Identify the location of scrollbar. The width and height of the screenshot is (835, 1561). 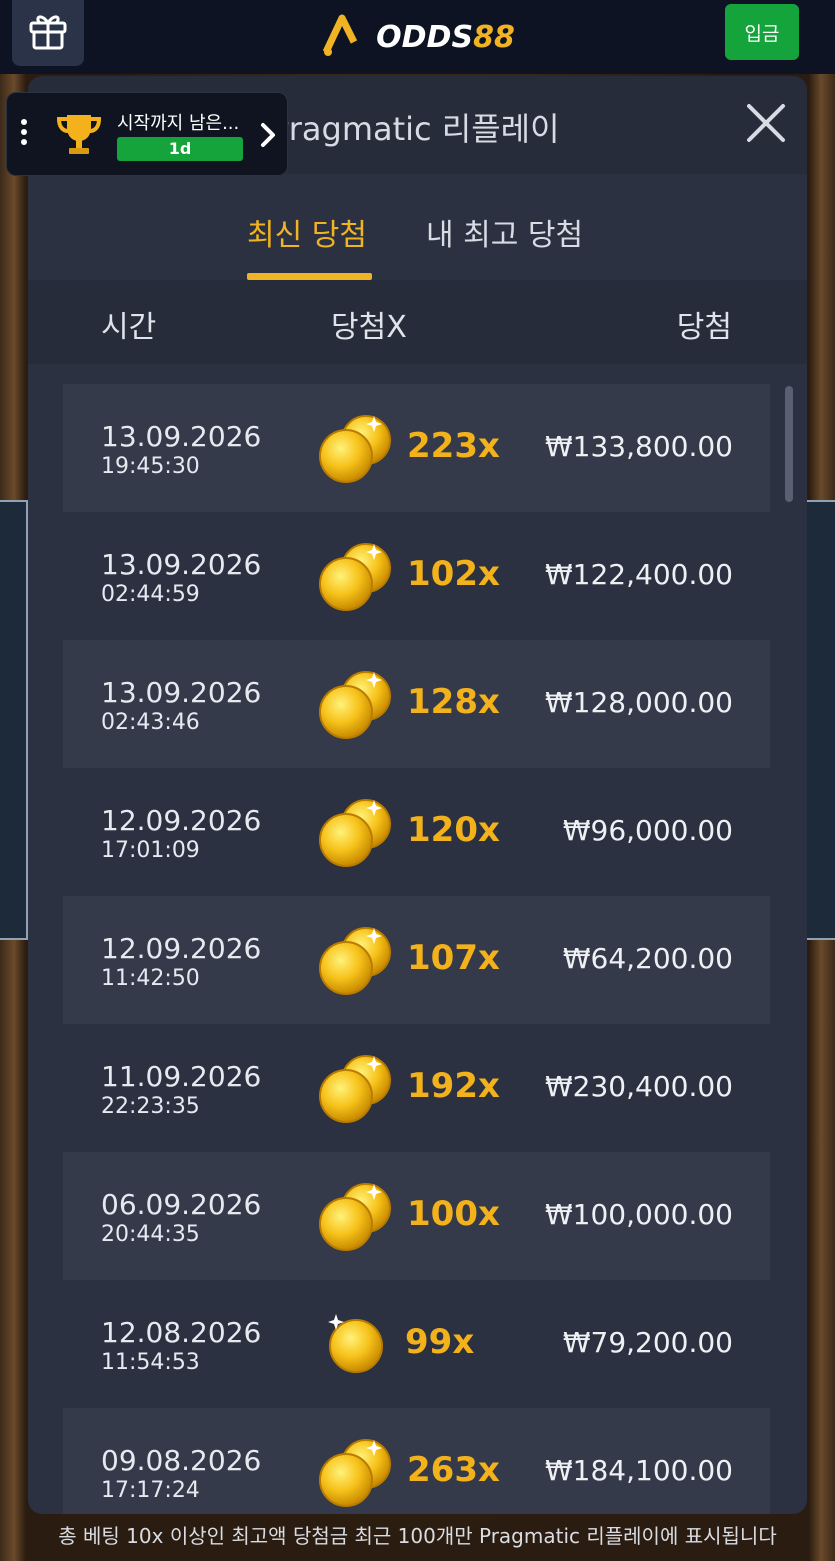
(789, 444).